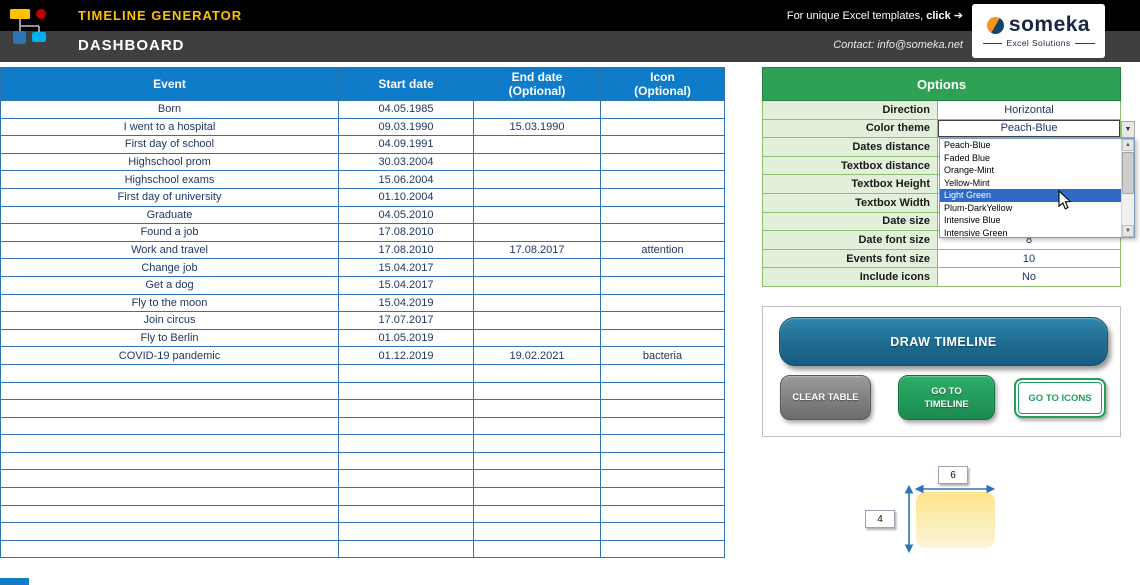 The image size is (1140, 585). What do you see at coordinates (1029, 277) in the screenshot?
I see `option-value-include-icons: No` at bounding box center [1029, 277].